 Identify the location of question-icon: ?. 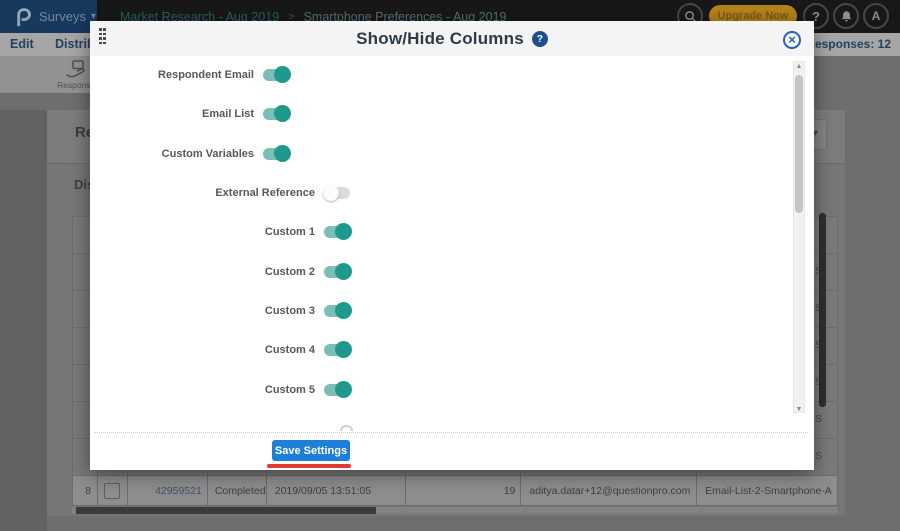
(540, 38).